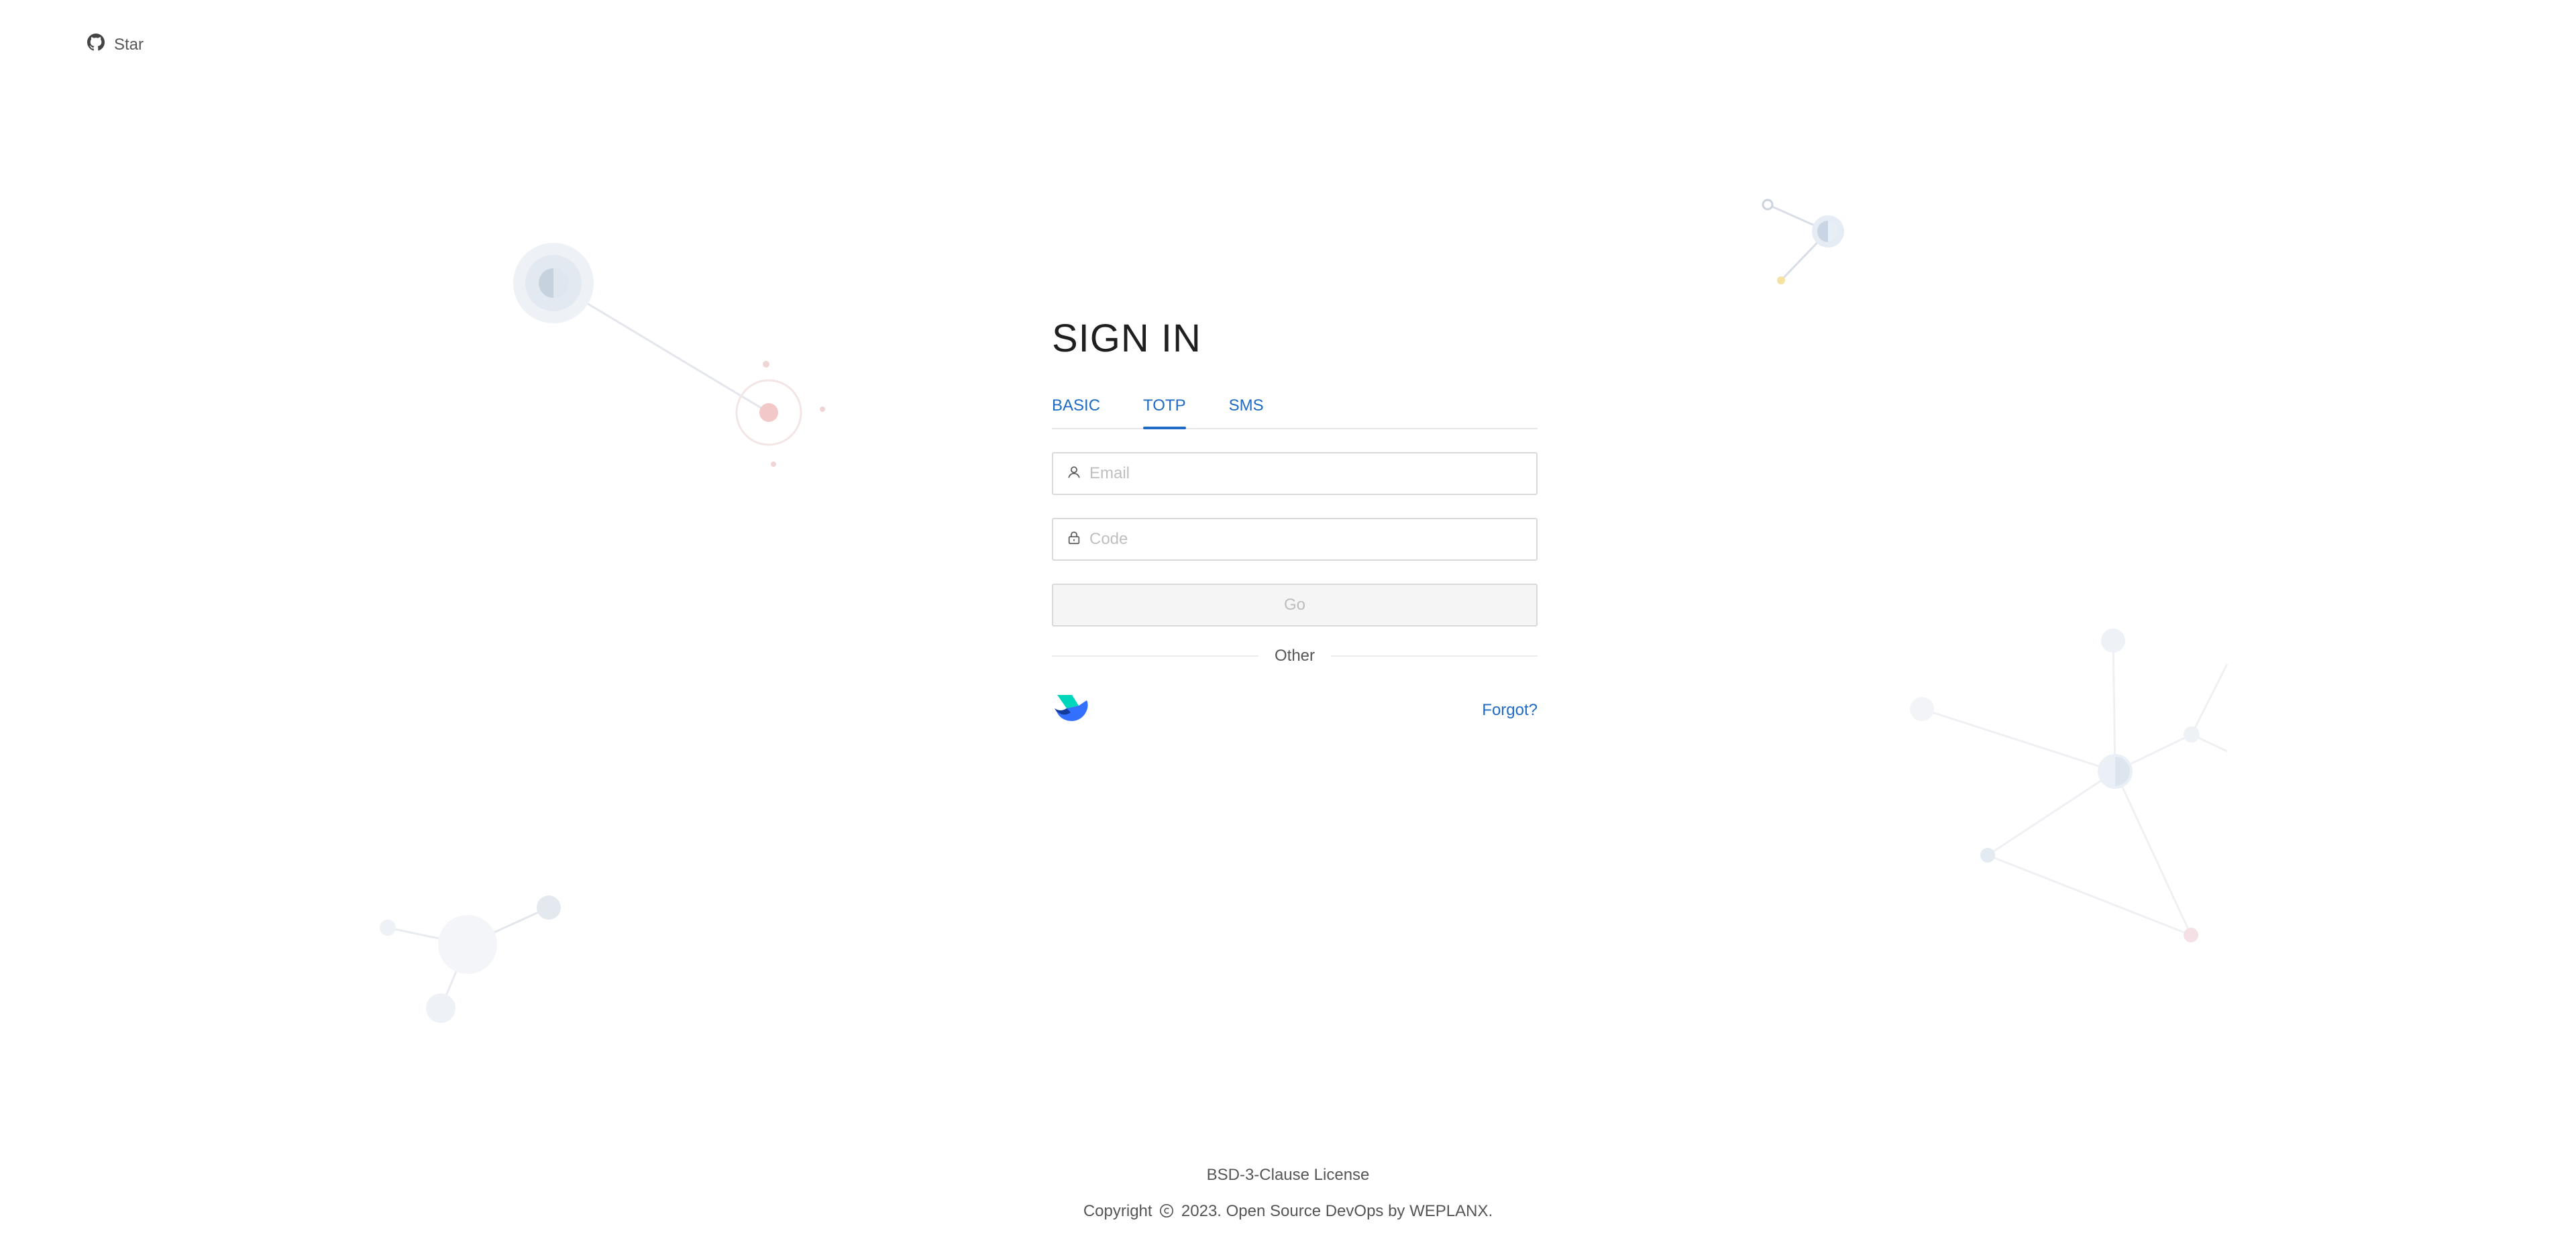 Image resolution: width=2576 pixels, height=1249 pixels. I want to click on user-icon, so click(1074, 474).